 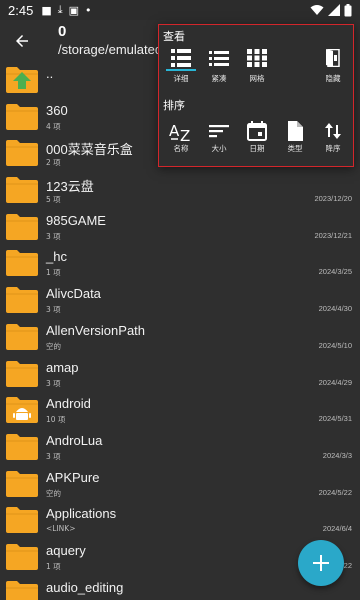 I want to click on plus-icon, so click(x=321, y=563).